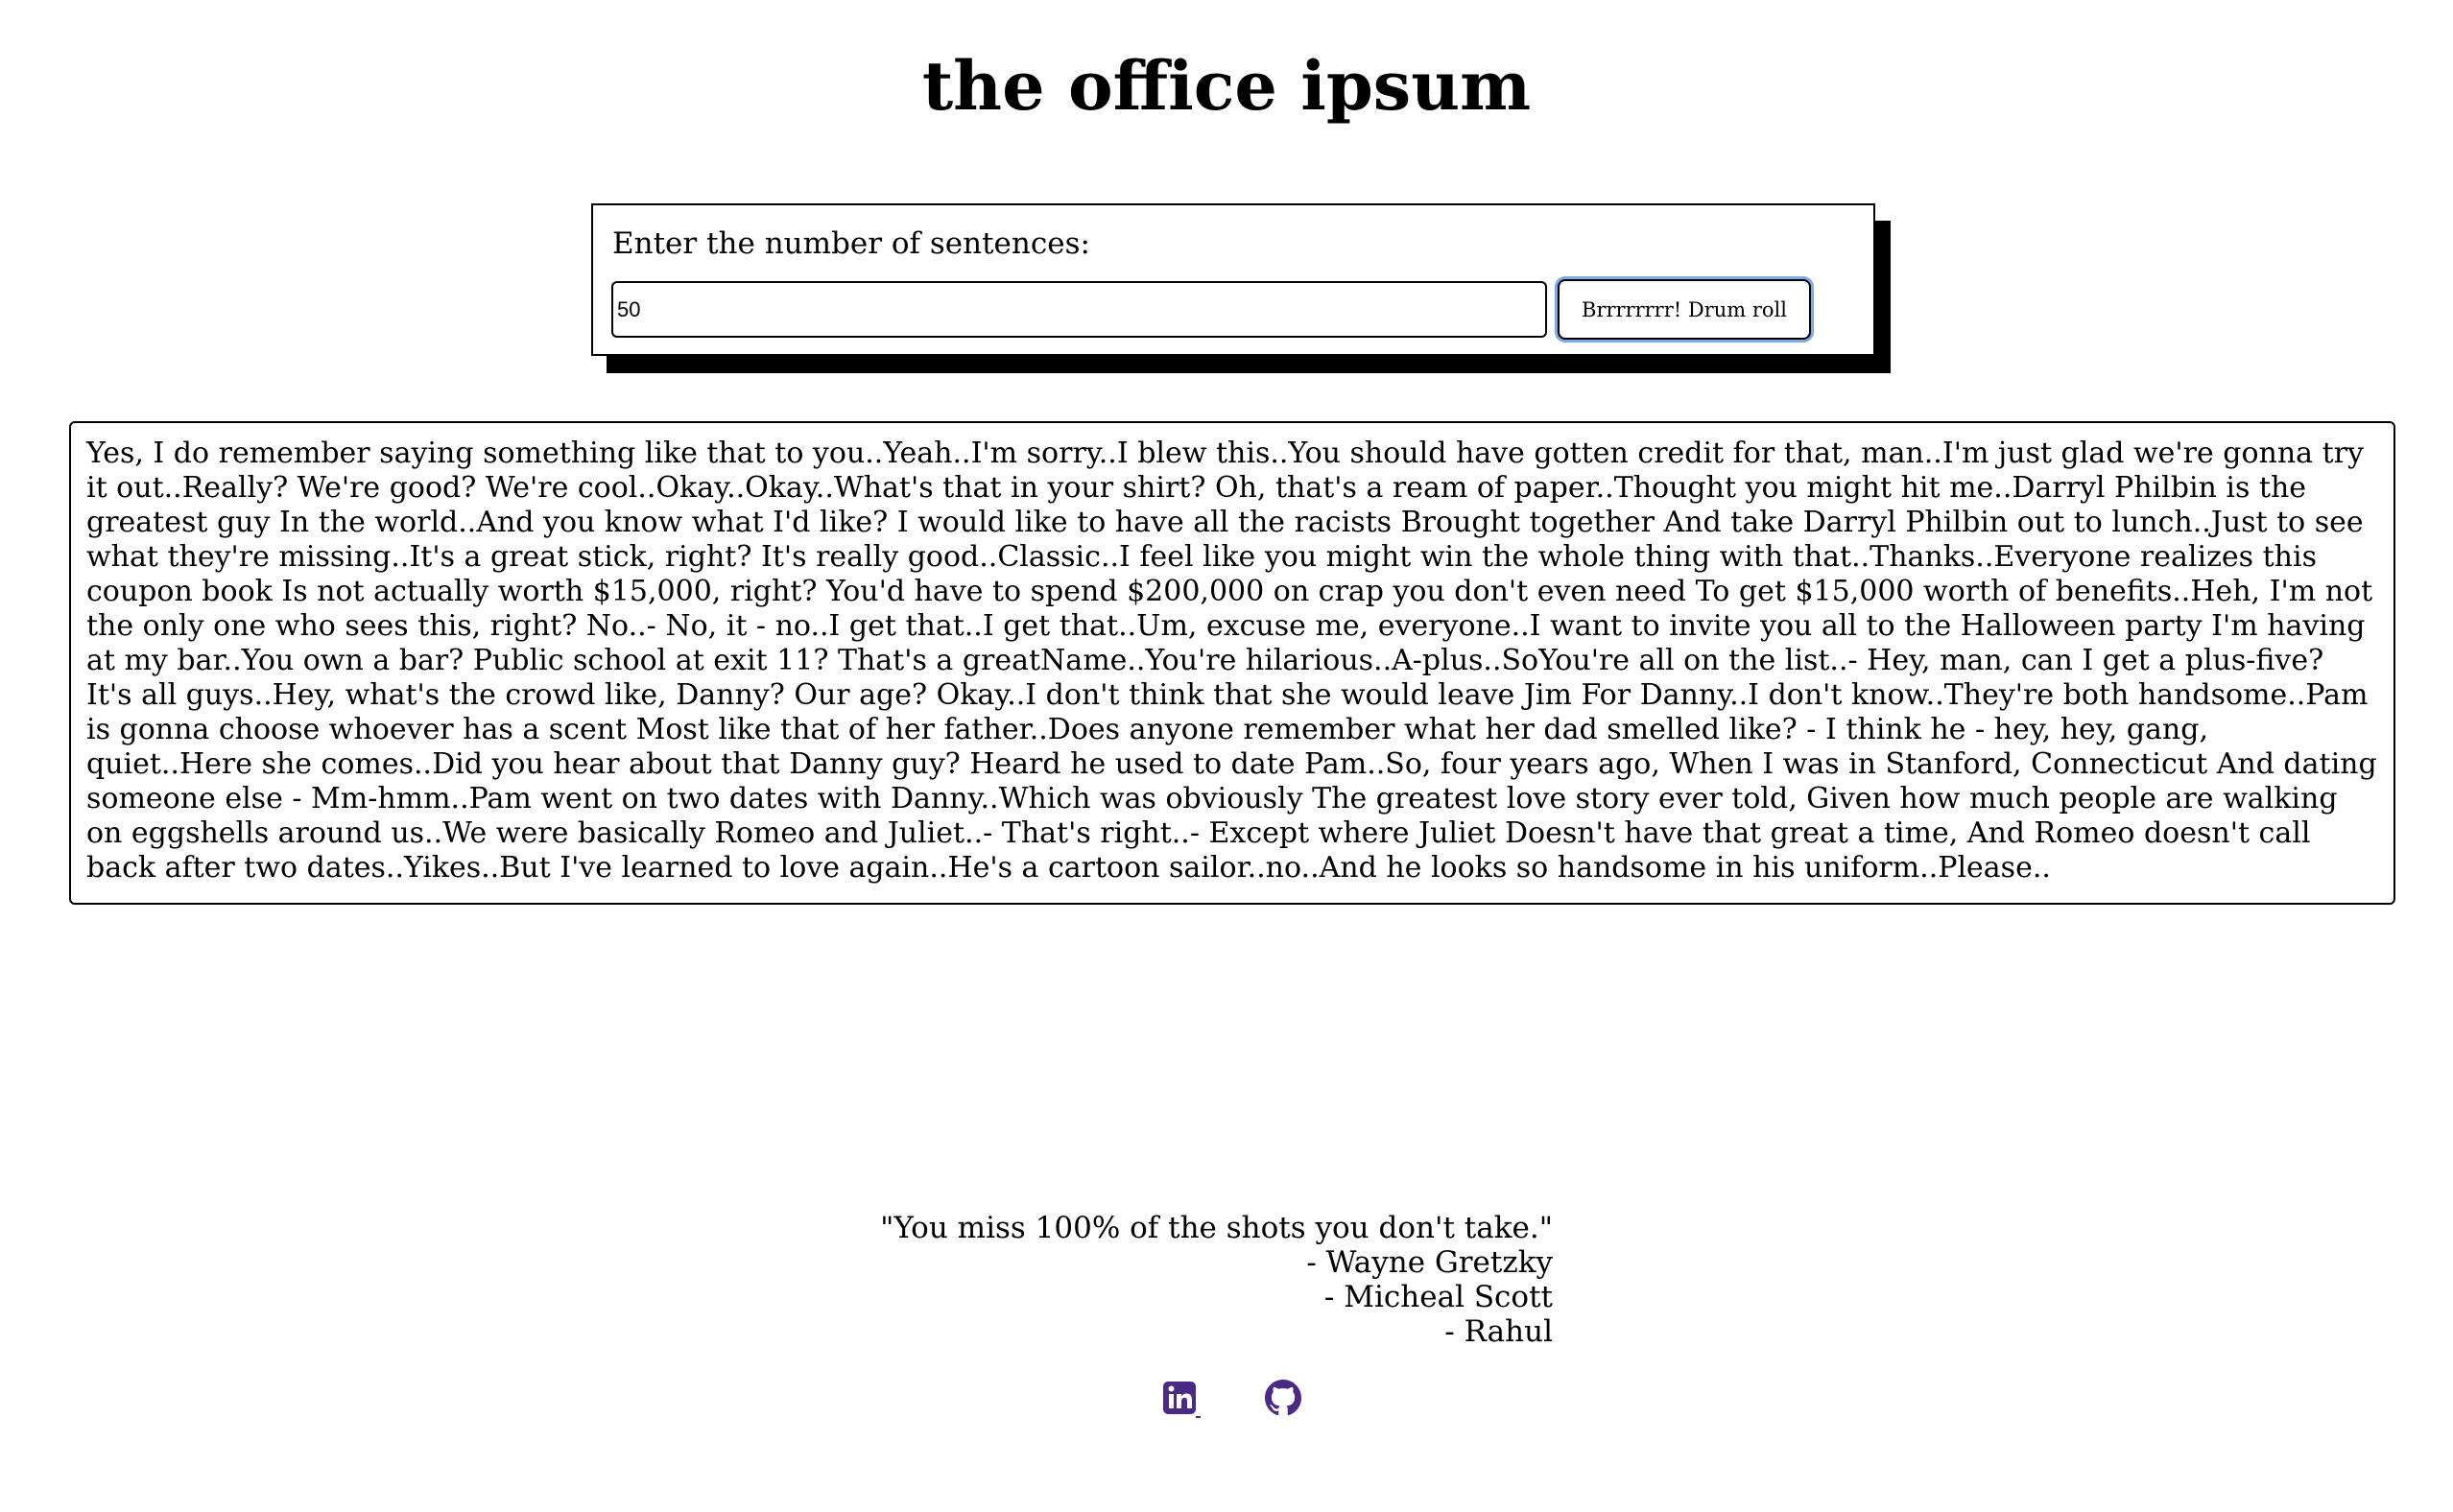 The height and width of the screenshot is (1512, 2453). I want to click on github-link, so click(1283, 1399).